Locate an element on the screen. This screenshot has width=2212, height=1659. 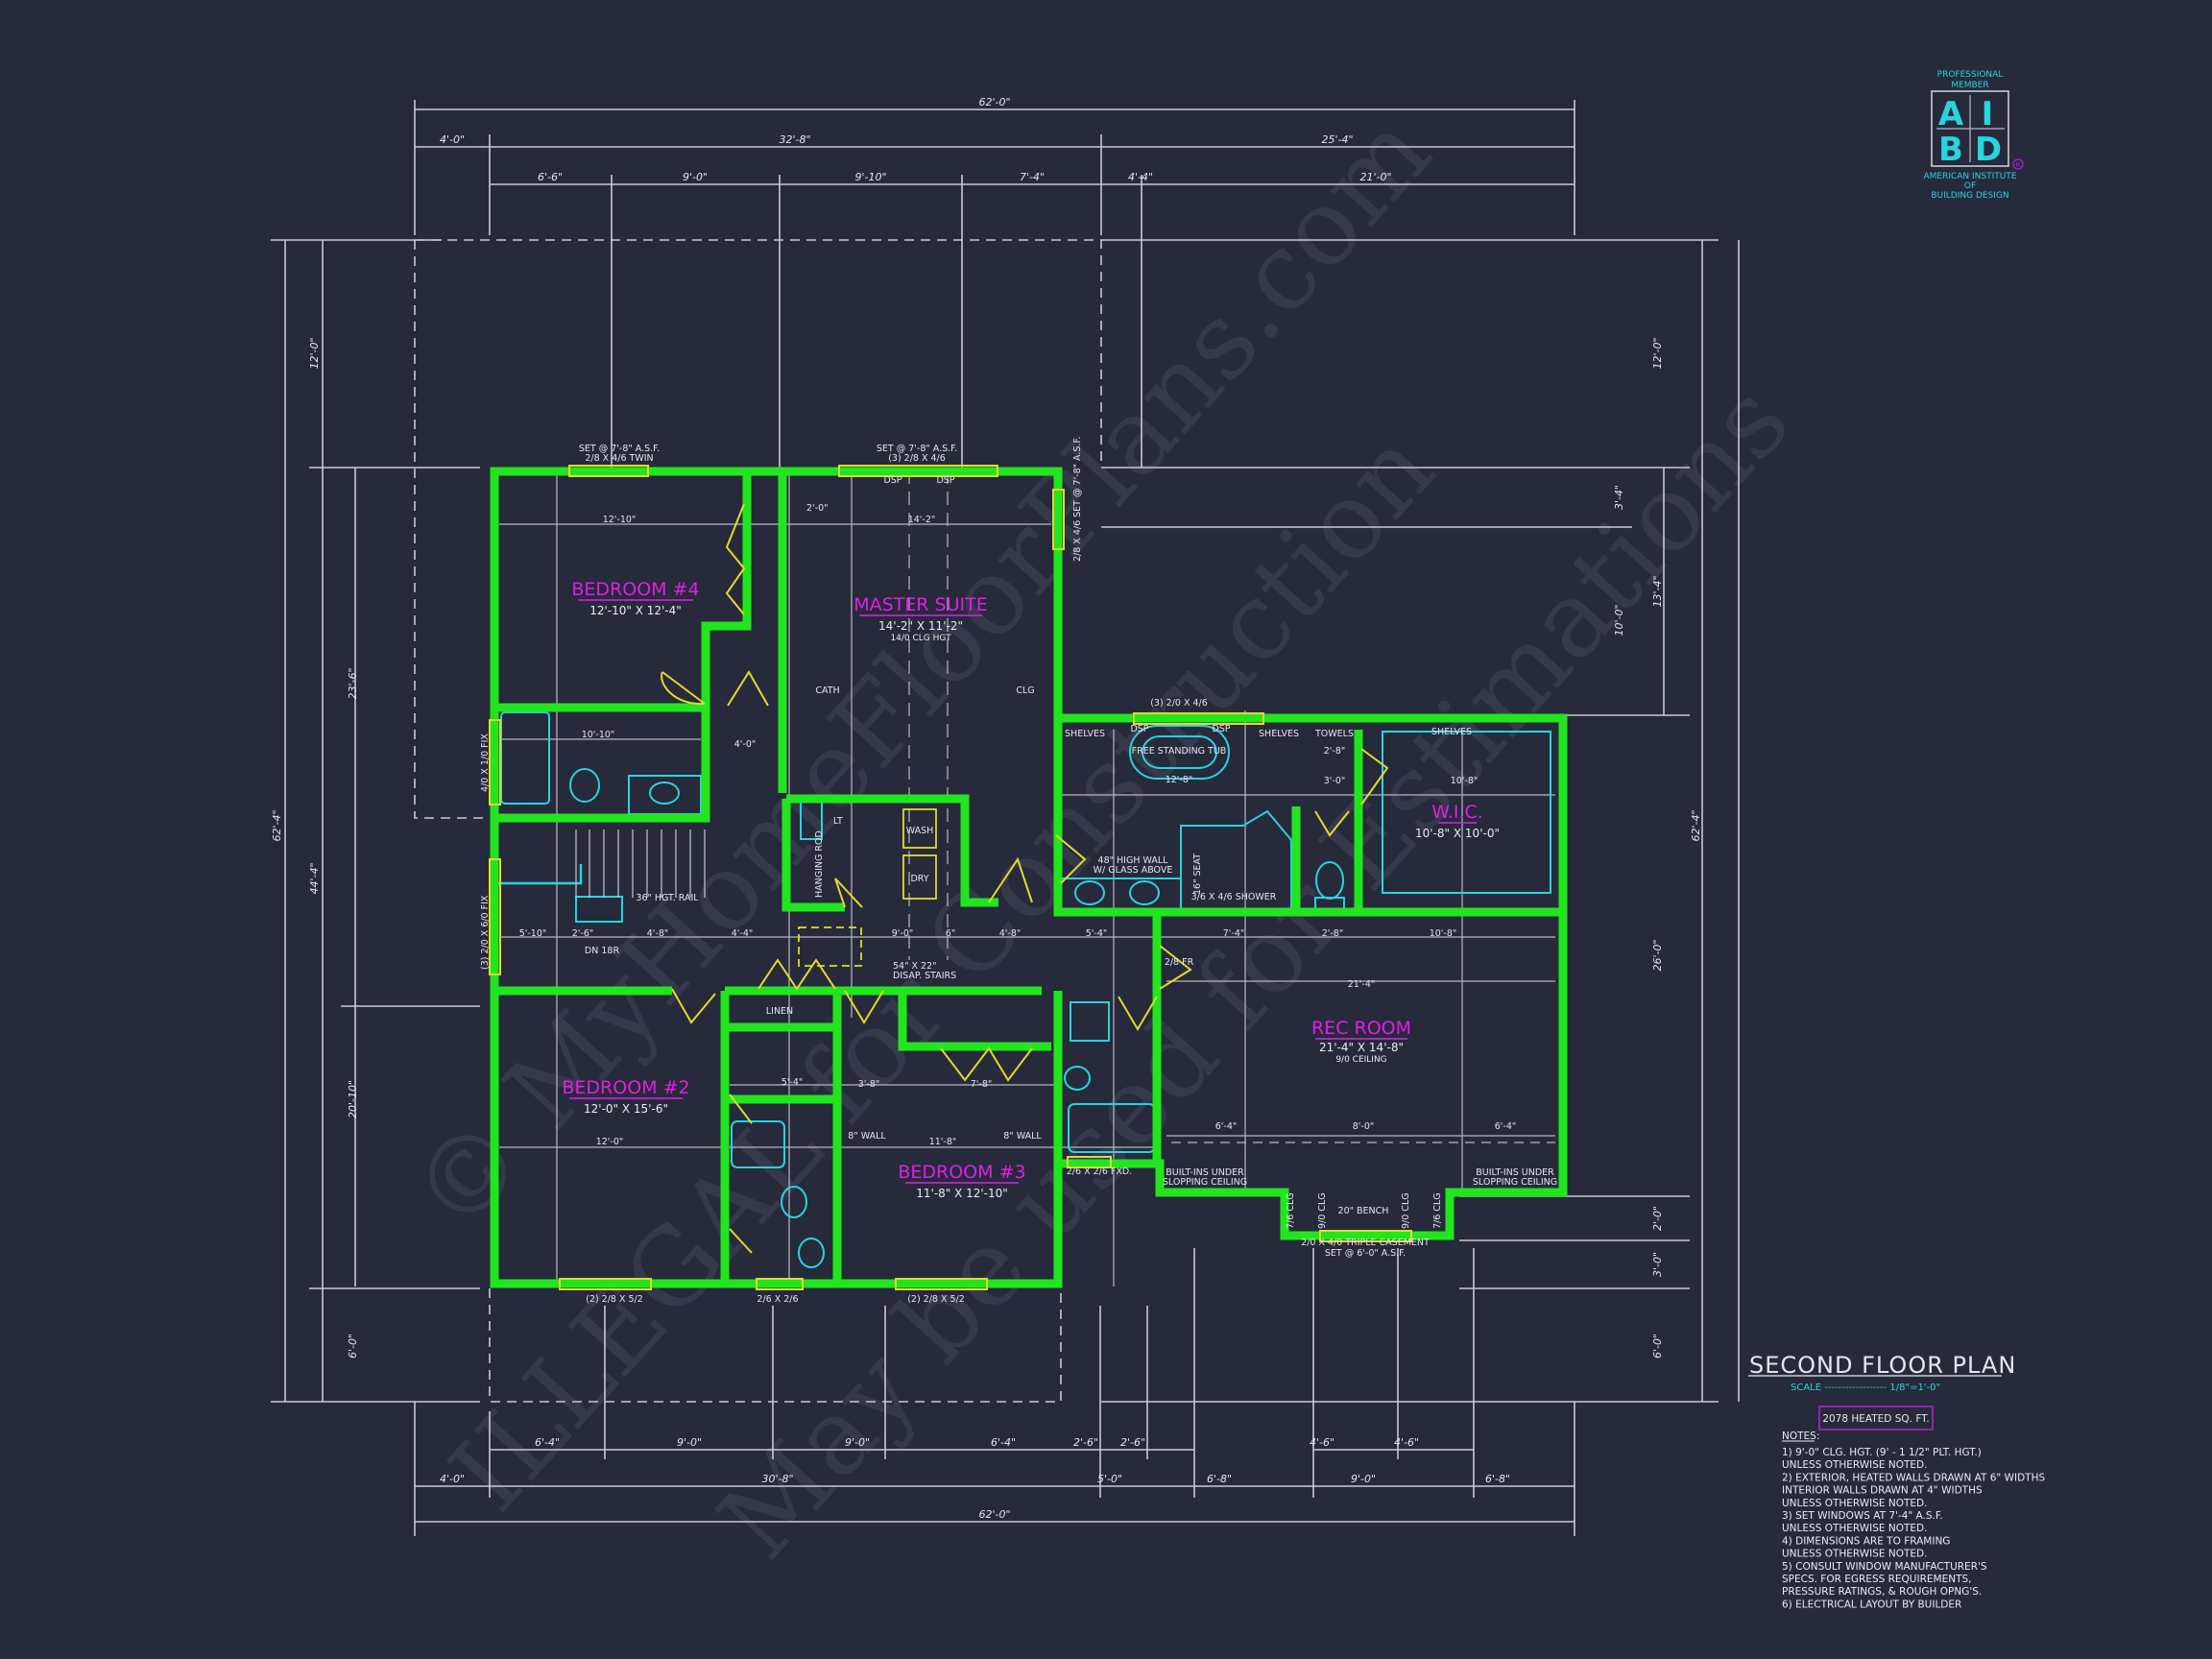
dim-label: 14'-2" is located at coordinates (922, 520).